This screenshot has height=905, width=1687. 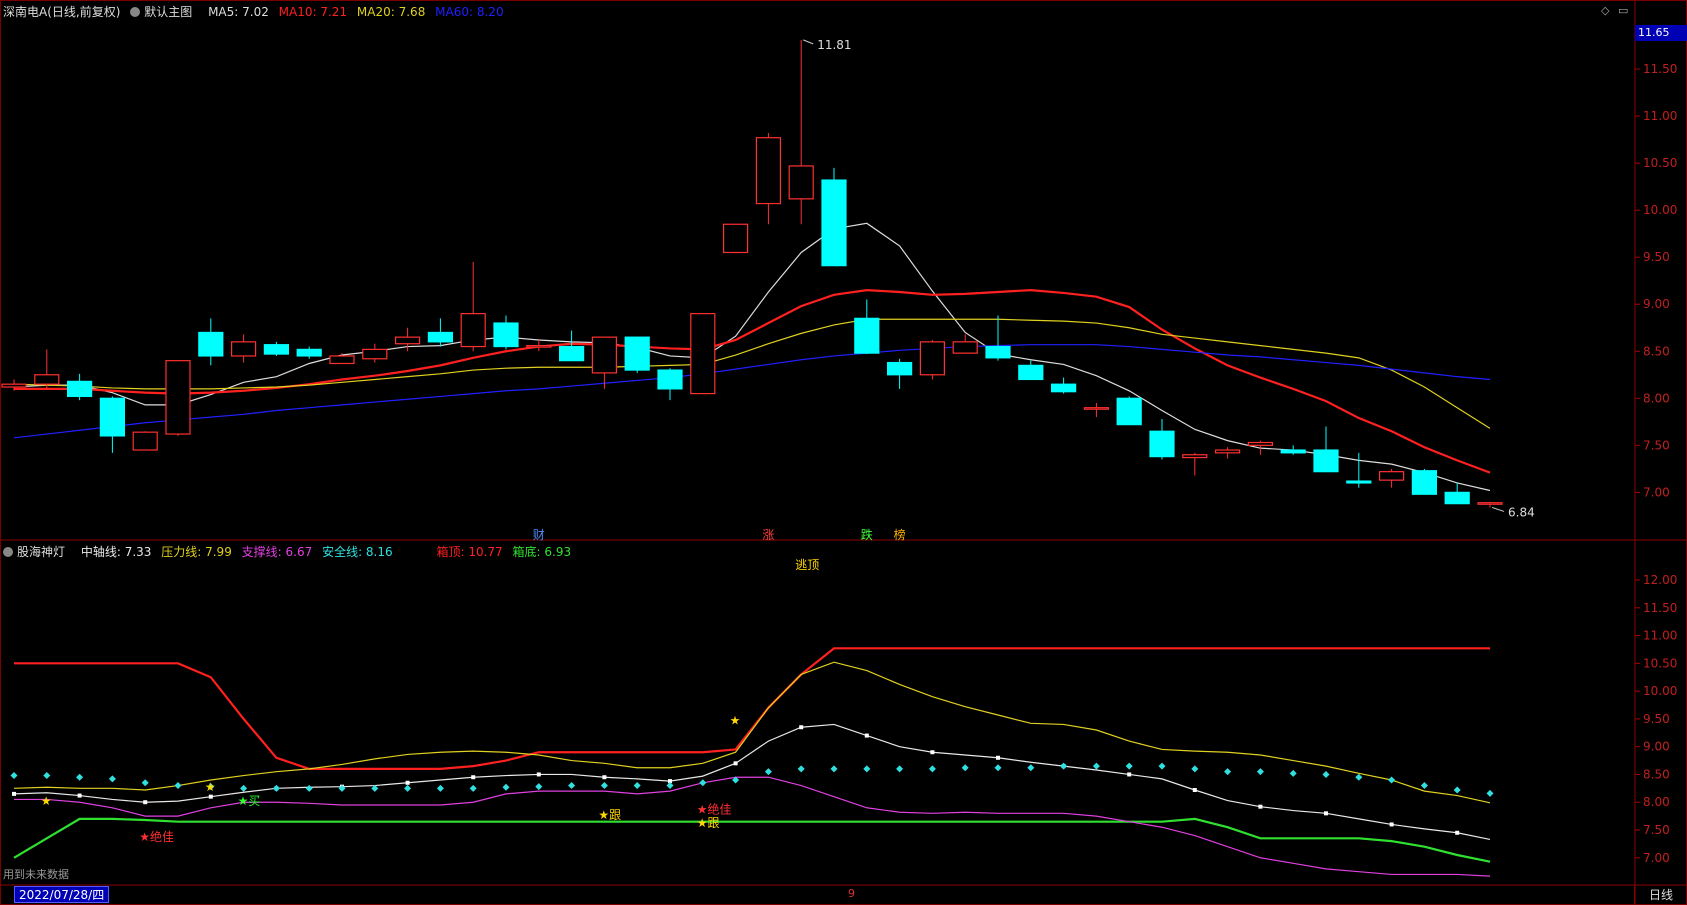 What do you see at coordinates (116, 552) in the screenshot?
I see `zhongzhou-label: 中轴线: 7.33` at bounding box center [116, 552].